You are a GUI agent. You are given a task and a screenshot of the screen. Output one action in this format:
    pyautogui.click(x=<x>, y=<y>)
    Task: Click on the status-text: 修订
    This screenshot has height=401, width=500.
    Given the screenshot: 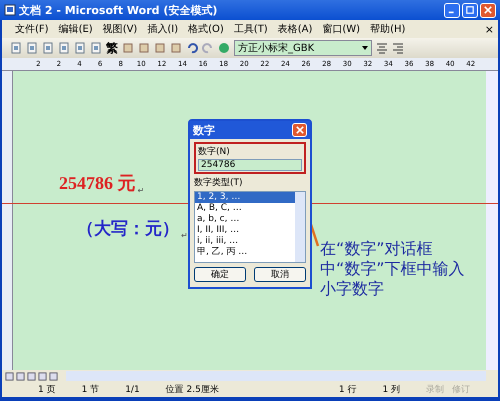 What is the action you would take?
    pyautogui.click(x=461, y=390)
    